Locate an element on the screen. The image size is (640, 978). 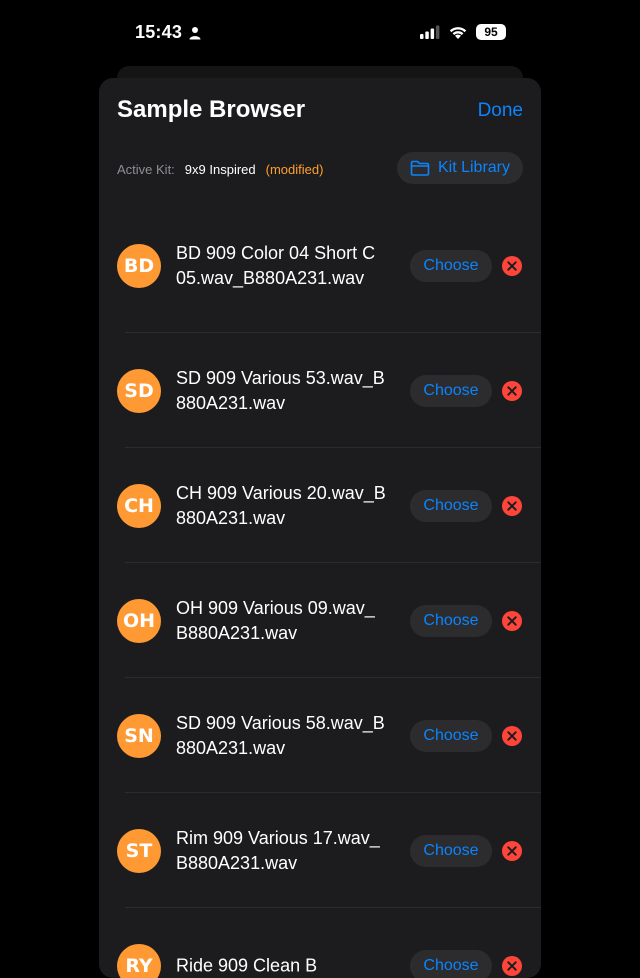
battery-indicator: 95 is located at coordinates (491, 32).